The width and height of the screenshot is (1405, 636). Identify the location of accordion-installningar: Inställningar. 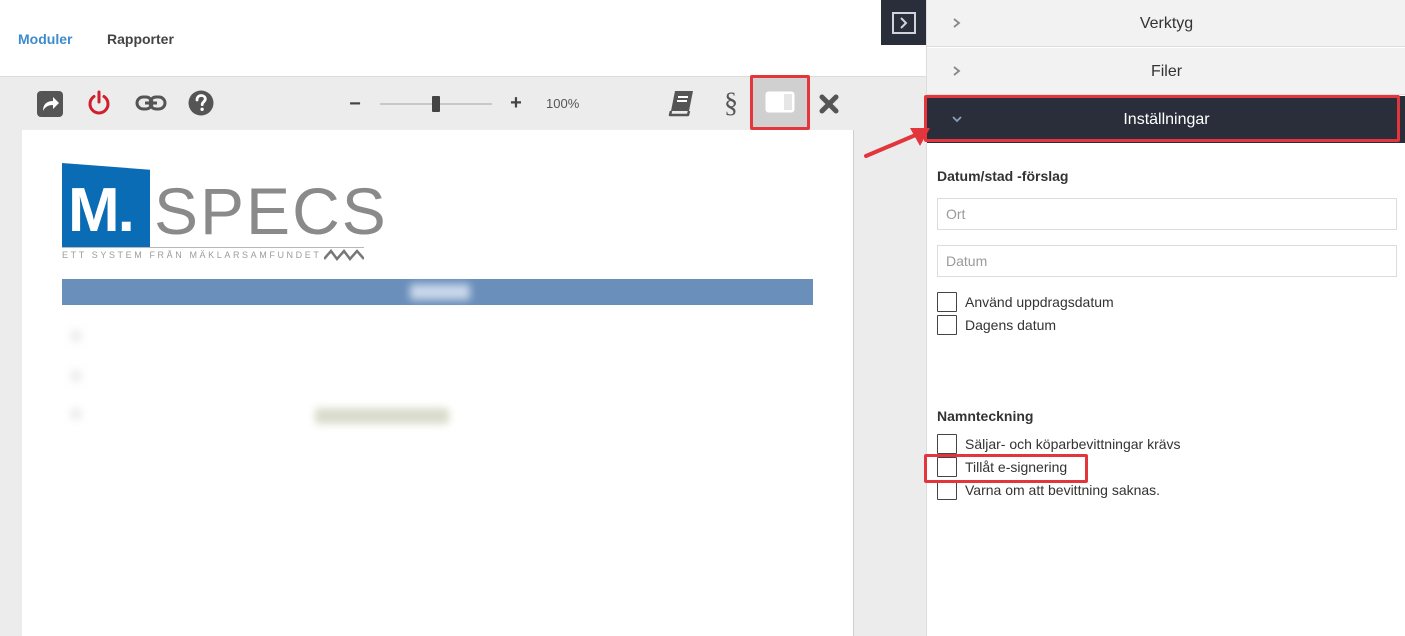
(1166, 119).